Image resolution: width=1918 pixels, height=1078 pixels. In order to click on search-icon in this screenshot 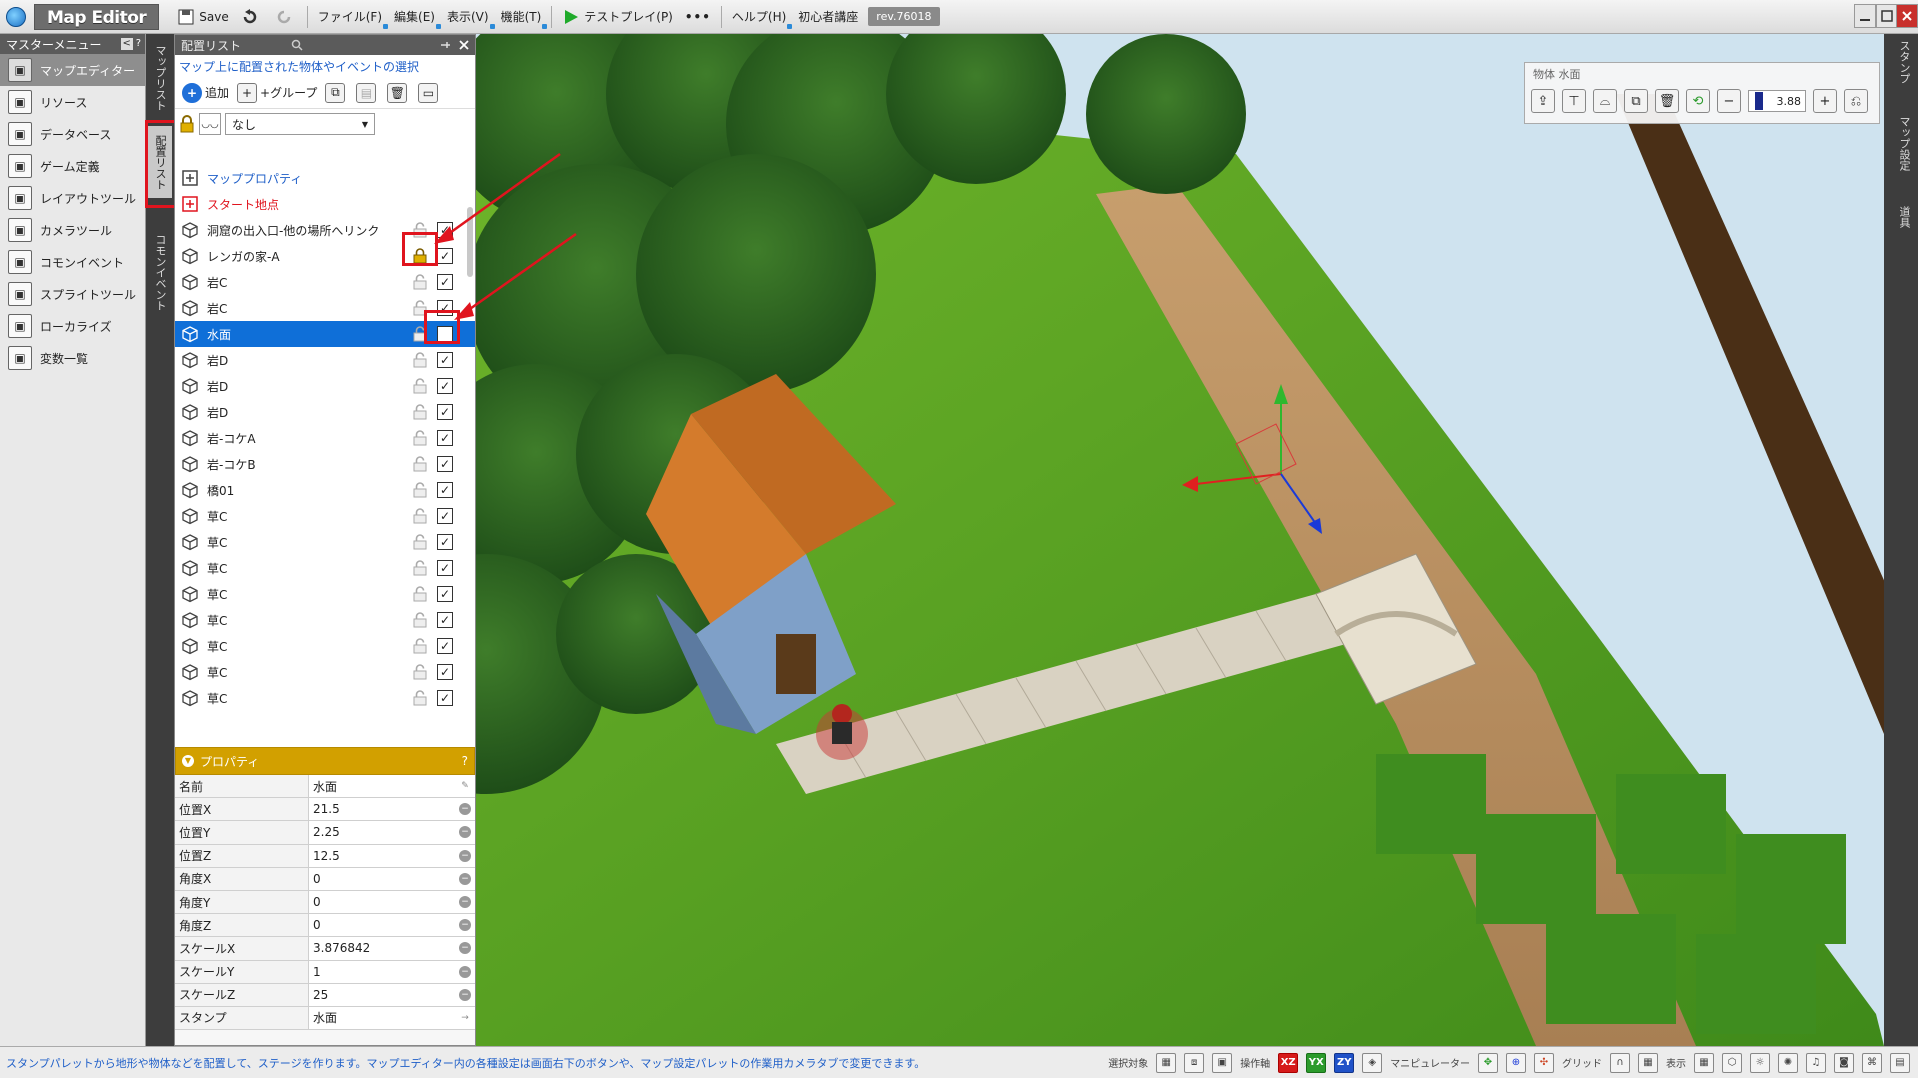, I will do `click(297, 45)`.